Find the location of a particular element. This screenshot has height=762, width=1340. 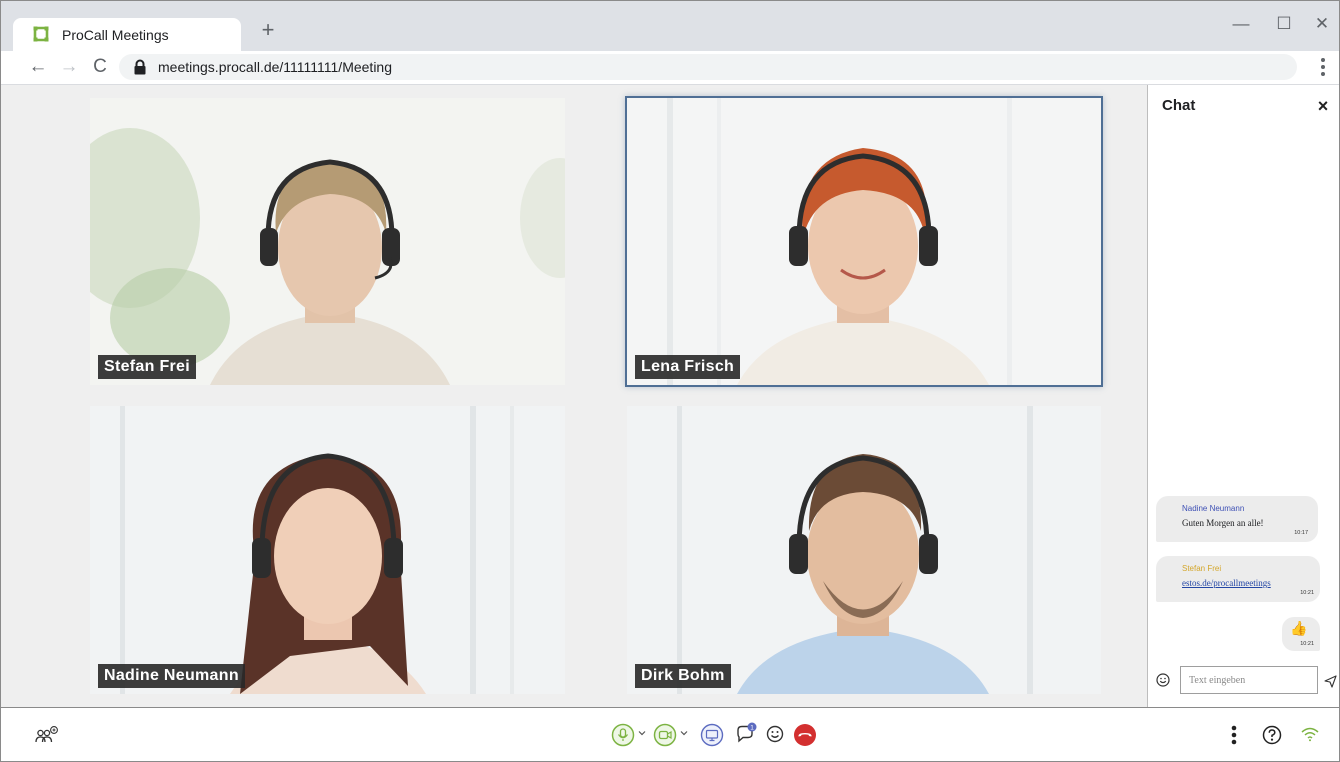

microphone-options-chevron-icon is located at coordinates (642, 733).